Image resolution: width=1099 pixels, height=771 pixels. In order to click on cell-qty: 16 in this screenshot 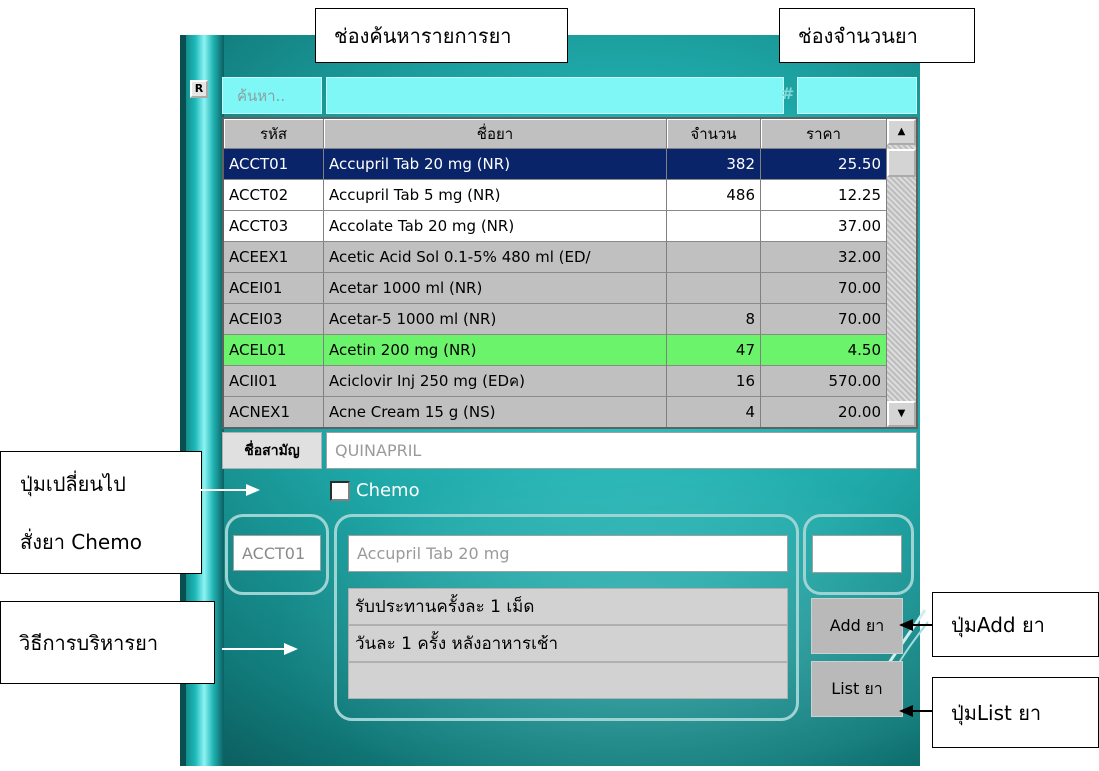, I will do `click(714, 381)`.